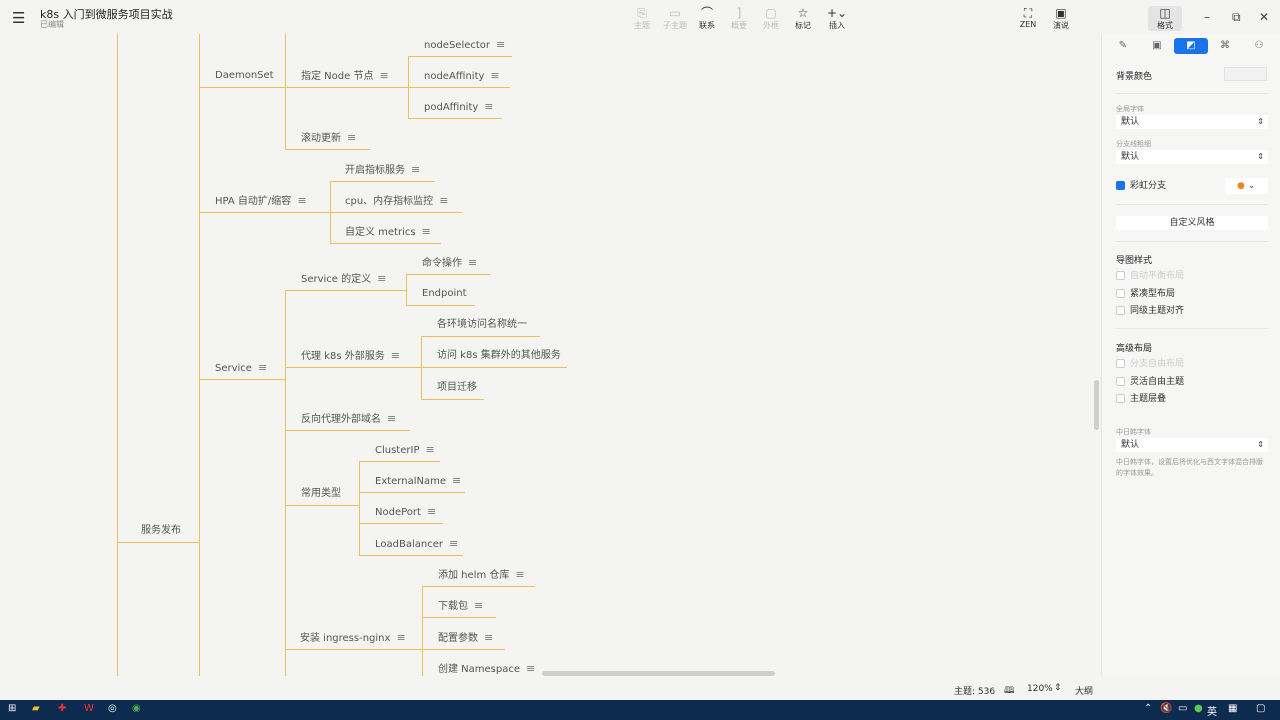 This screenshot has width=1280, height=720. Describe the element at coordinates (396, 202) in the screenshot. I see `topic-node: cpu、内存指标监控 ≡` at that location.